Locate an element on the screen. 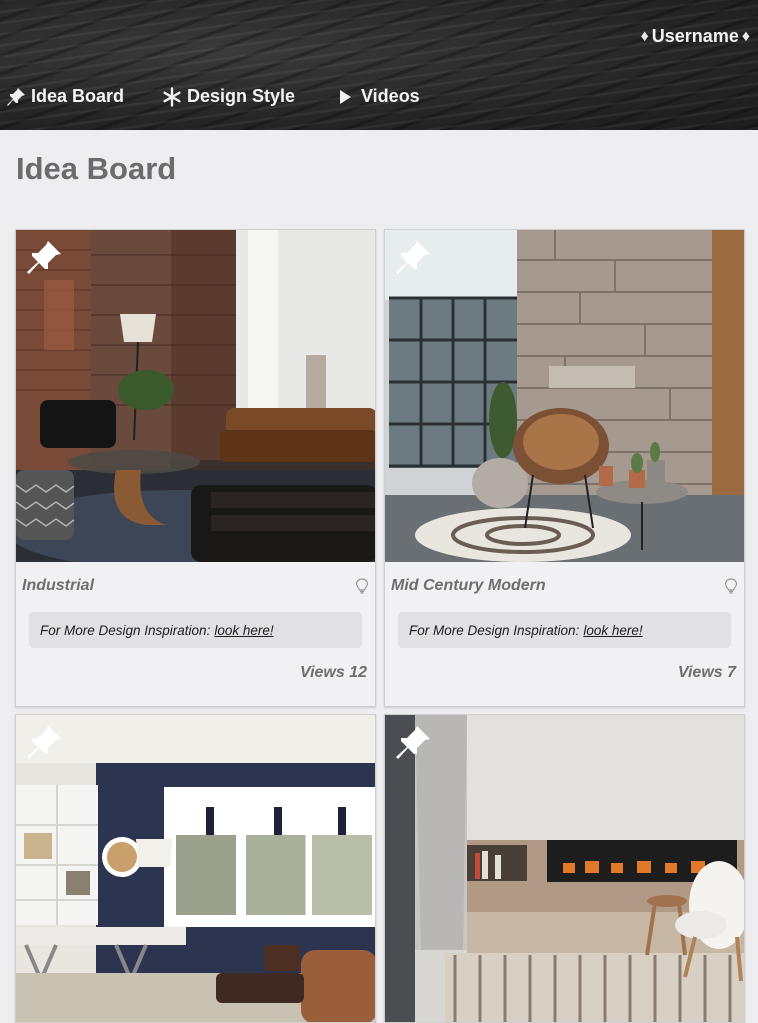  nav-item-idea-board: Idea Board is located at coordinates (65, 96).